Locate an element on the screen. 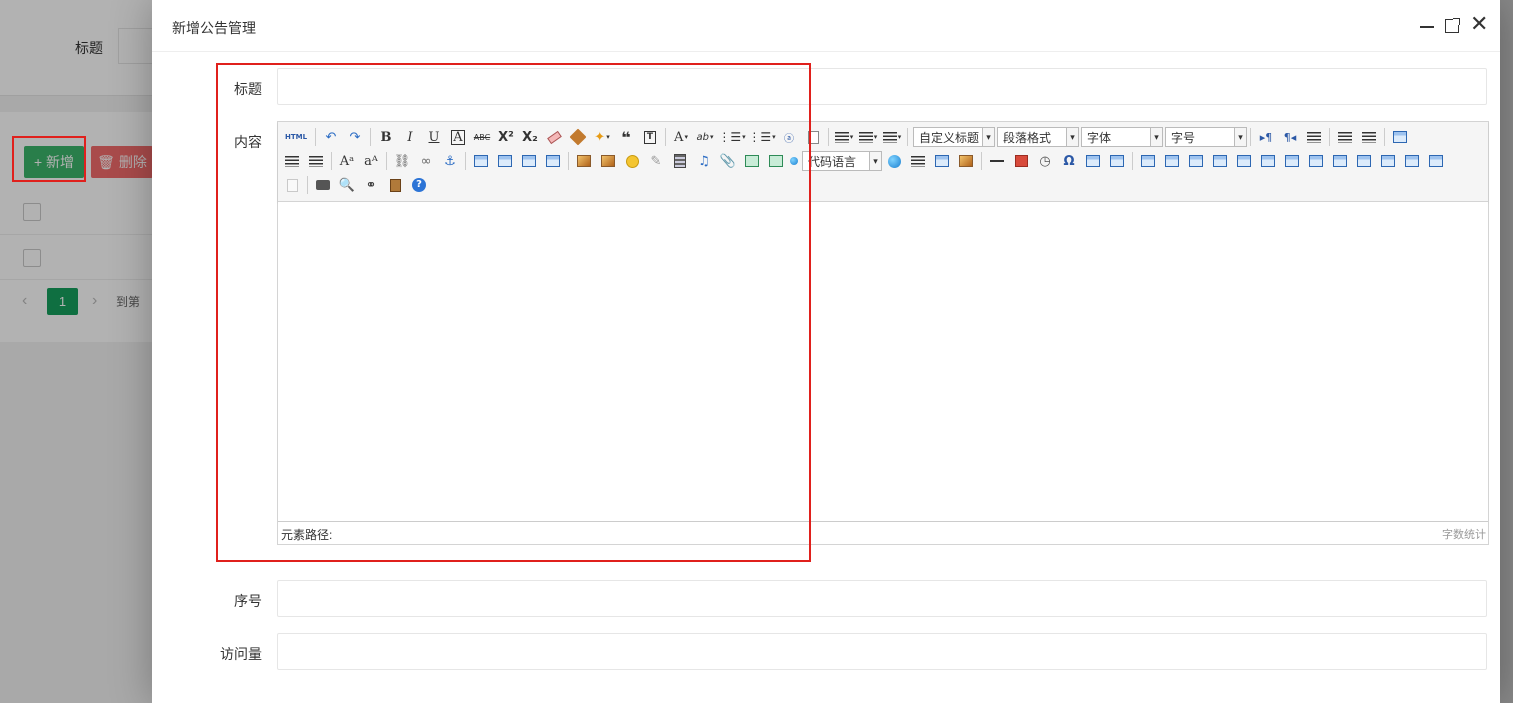 This screenshot has height=703, width=1513. maximize-icon is located at coordinates (1452, 25).